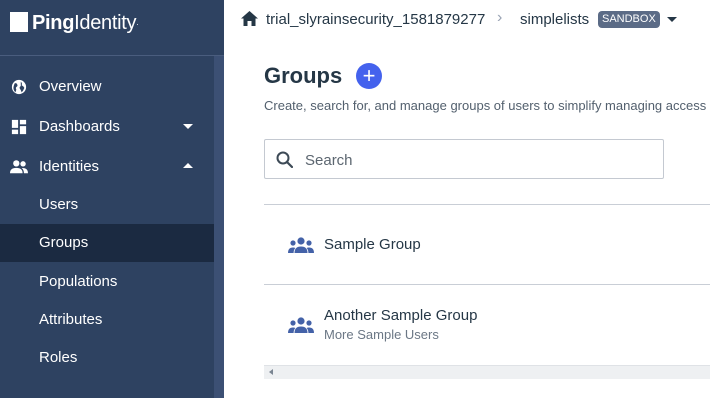 The image size is (710, 398). What do you see at coordinates (69, 166) in the screenshot?
I see `sidebar-item-label: Identities` at bounding box center [69, 166].